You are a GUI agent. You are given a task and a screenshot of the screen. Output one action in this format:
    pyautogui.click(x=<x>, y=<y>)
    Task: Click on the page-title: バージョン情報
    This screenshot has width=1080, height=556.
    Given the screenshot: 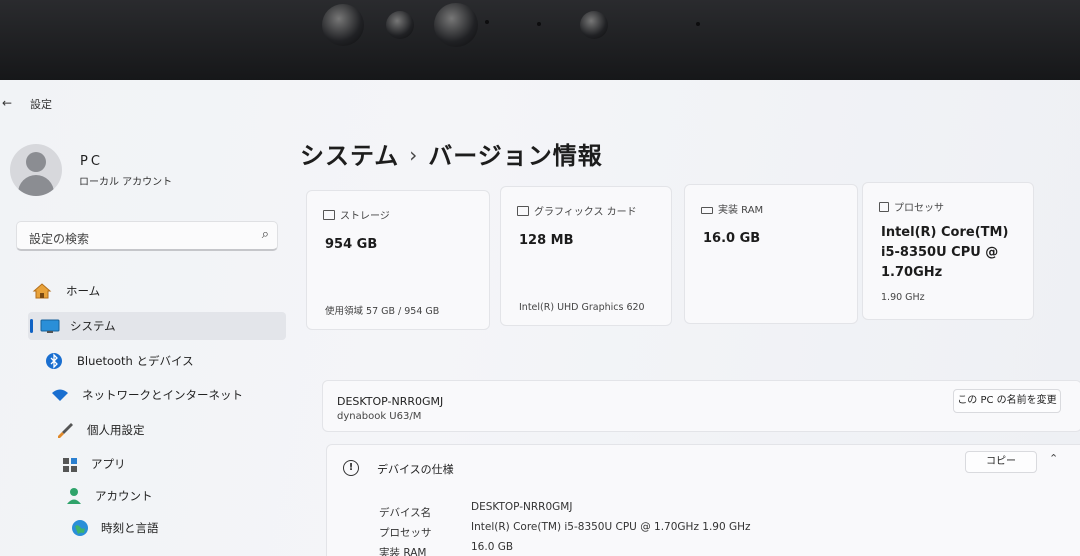 What is the action you would take?
    pyautogui.click(x=515, y=156)
    